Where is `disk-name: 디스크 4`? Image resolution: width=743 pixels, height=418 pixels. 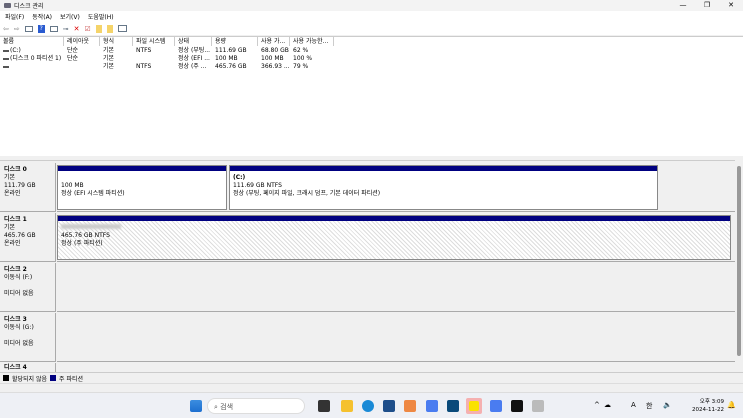
disk-name: 디스크 4 is located at coordinates (15, 367).